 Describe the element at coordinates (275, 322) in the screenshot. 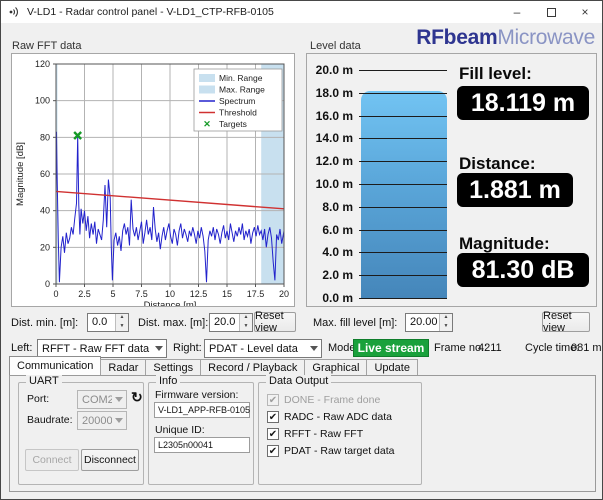

I see `fft-reset-view-button: Reset view` at that location.